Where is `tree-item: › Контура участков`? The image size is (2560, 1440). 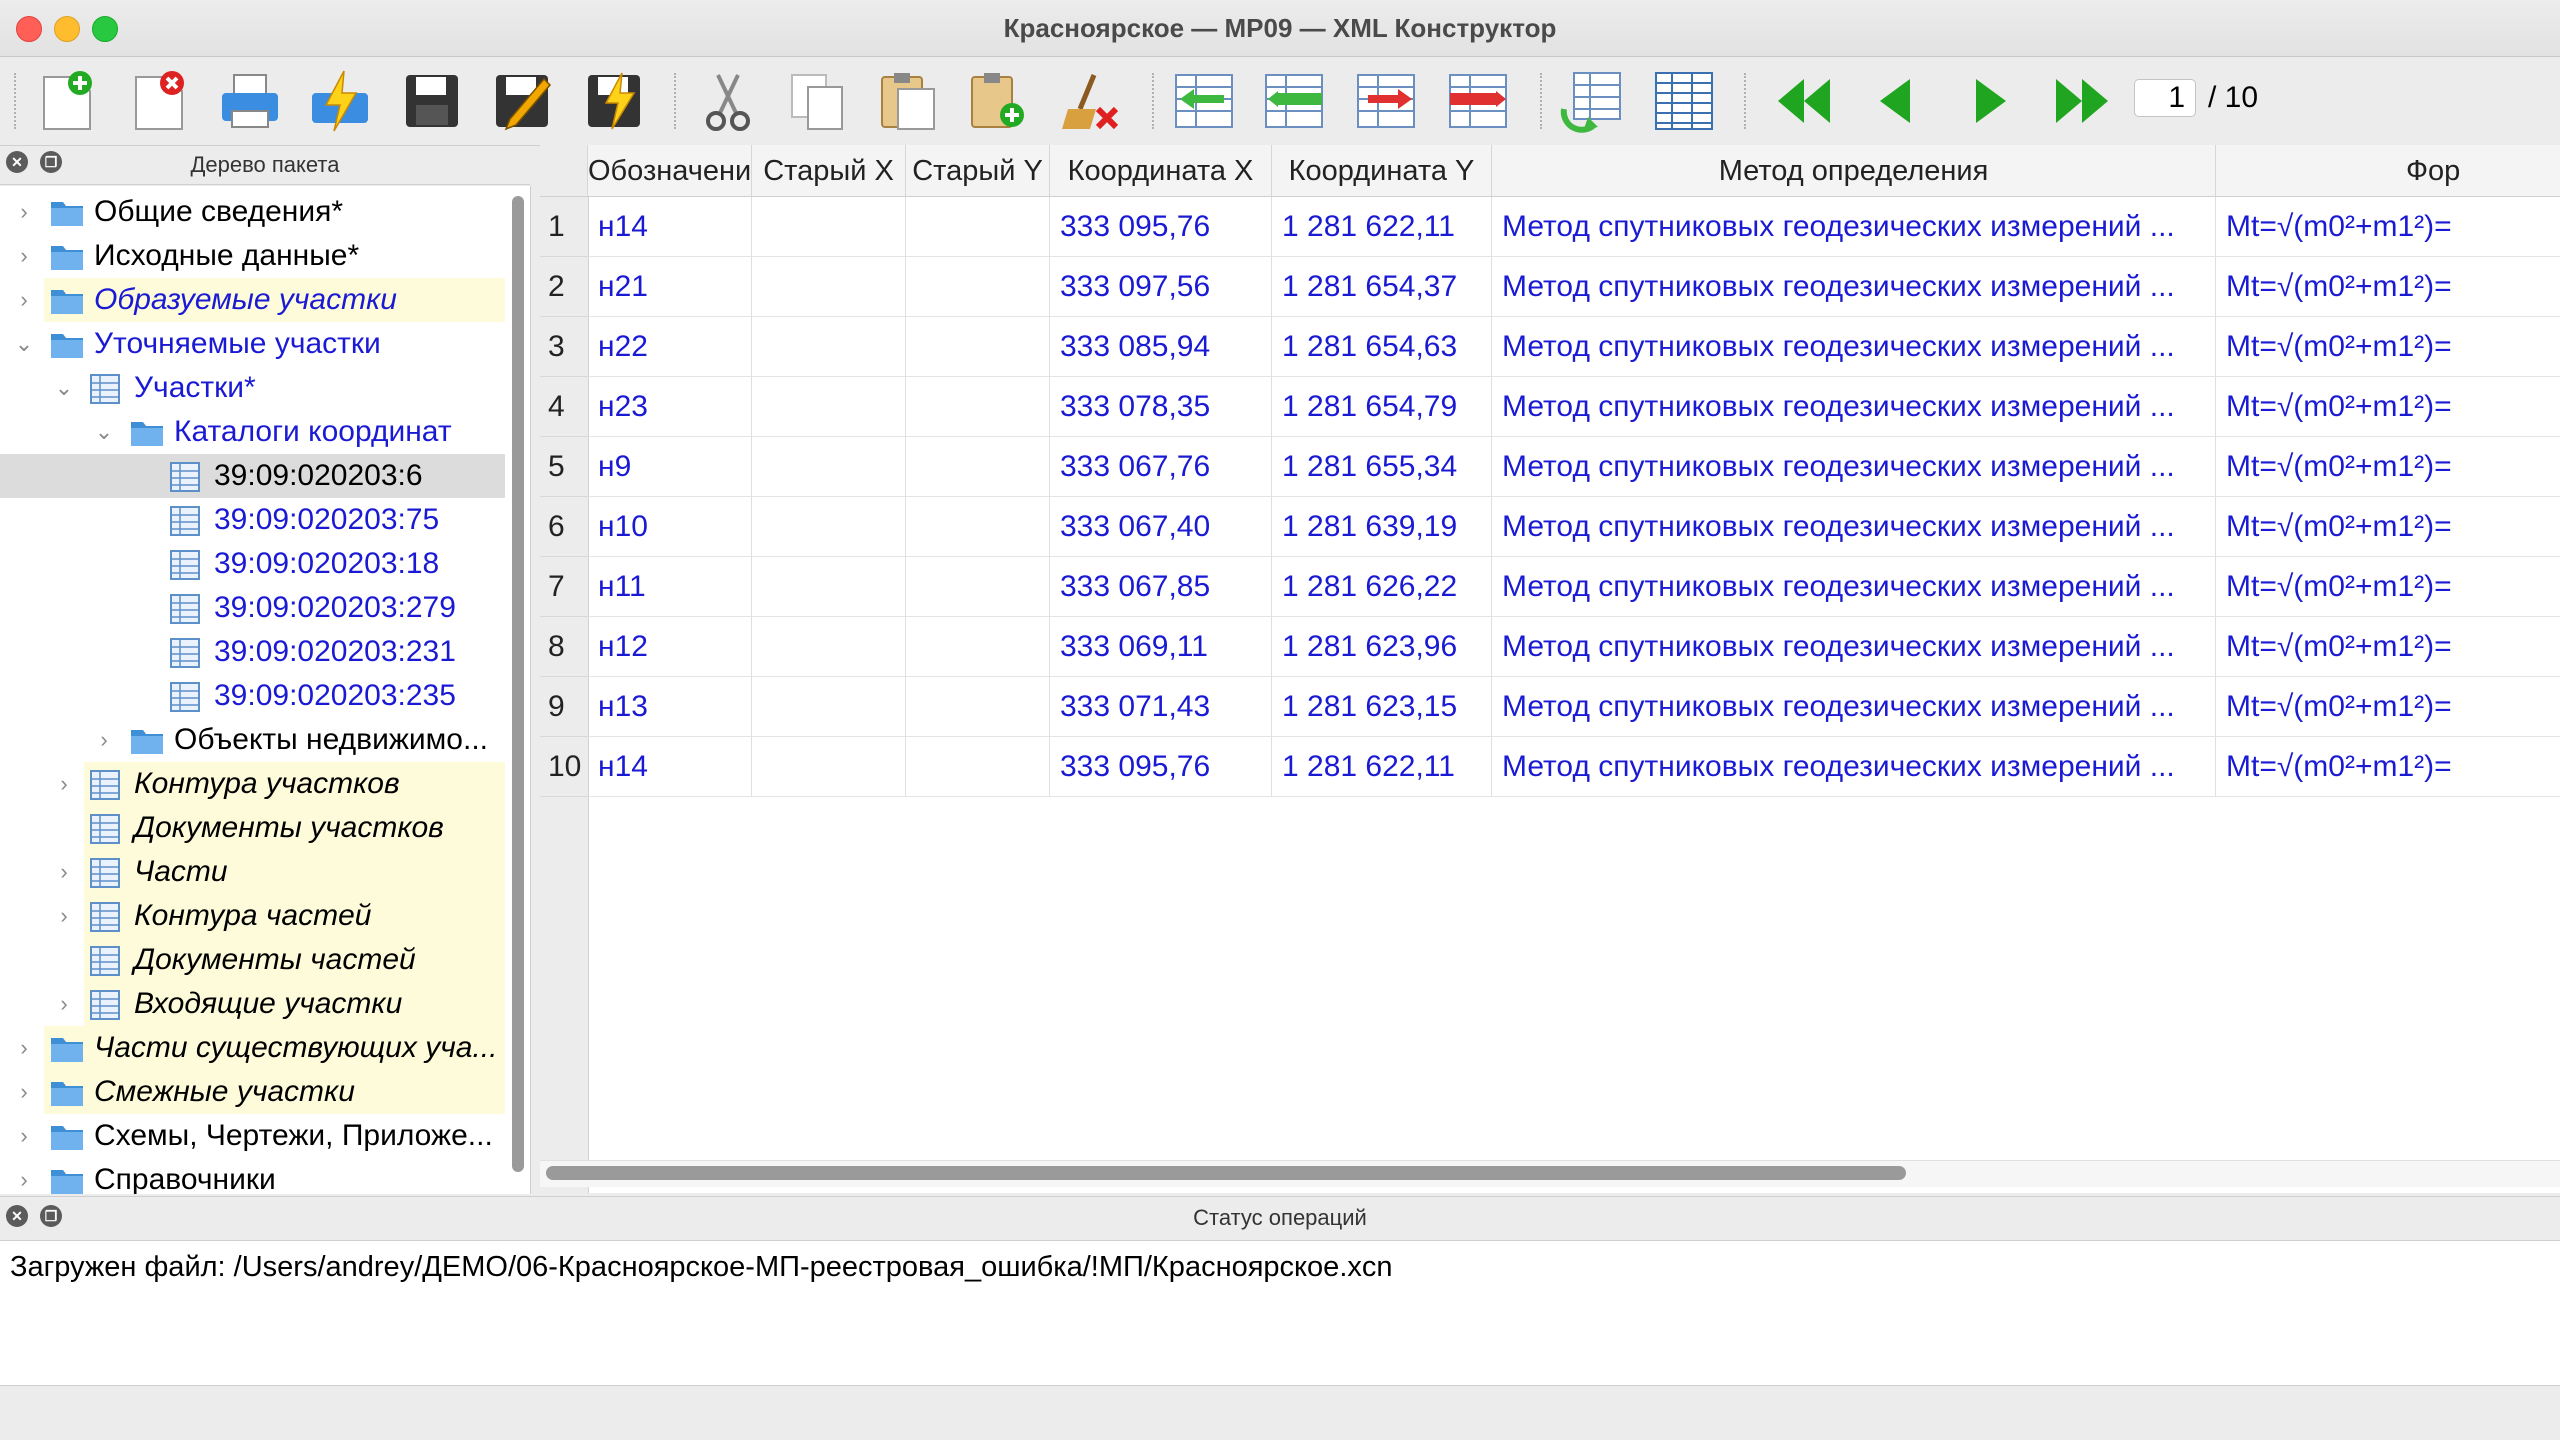
tree-item: › Контура участков is located at coordinates (255, 784).